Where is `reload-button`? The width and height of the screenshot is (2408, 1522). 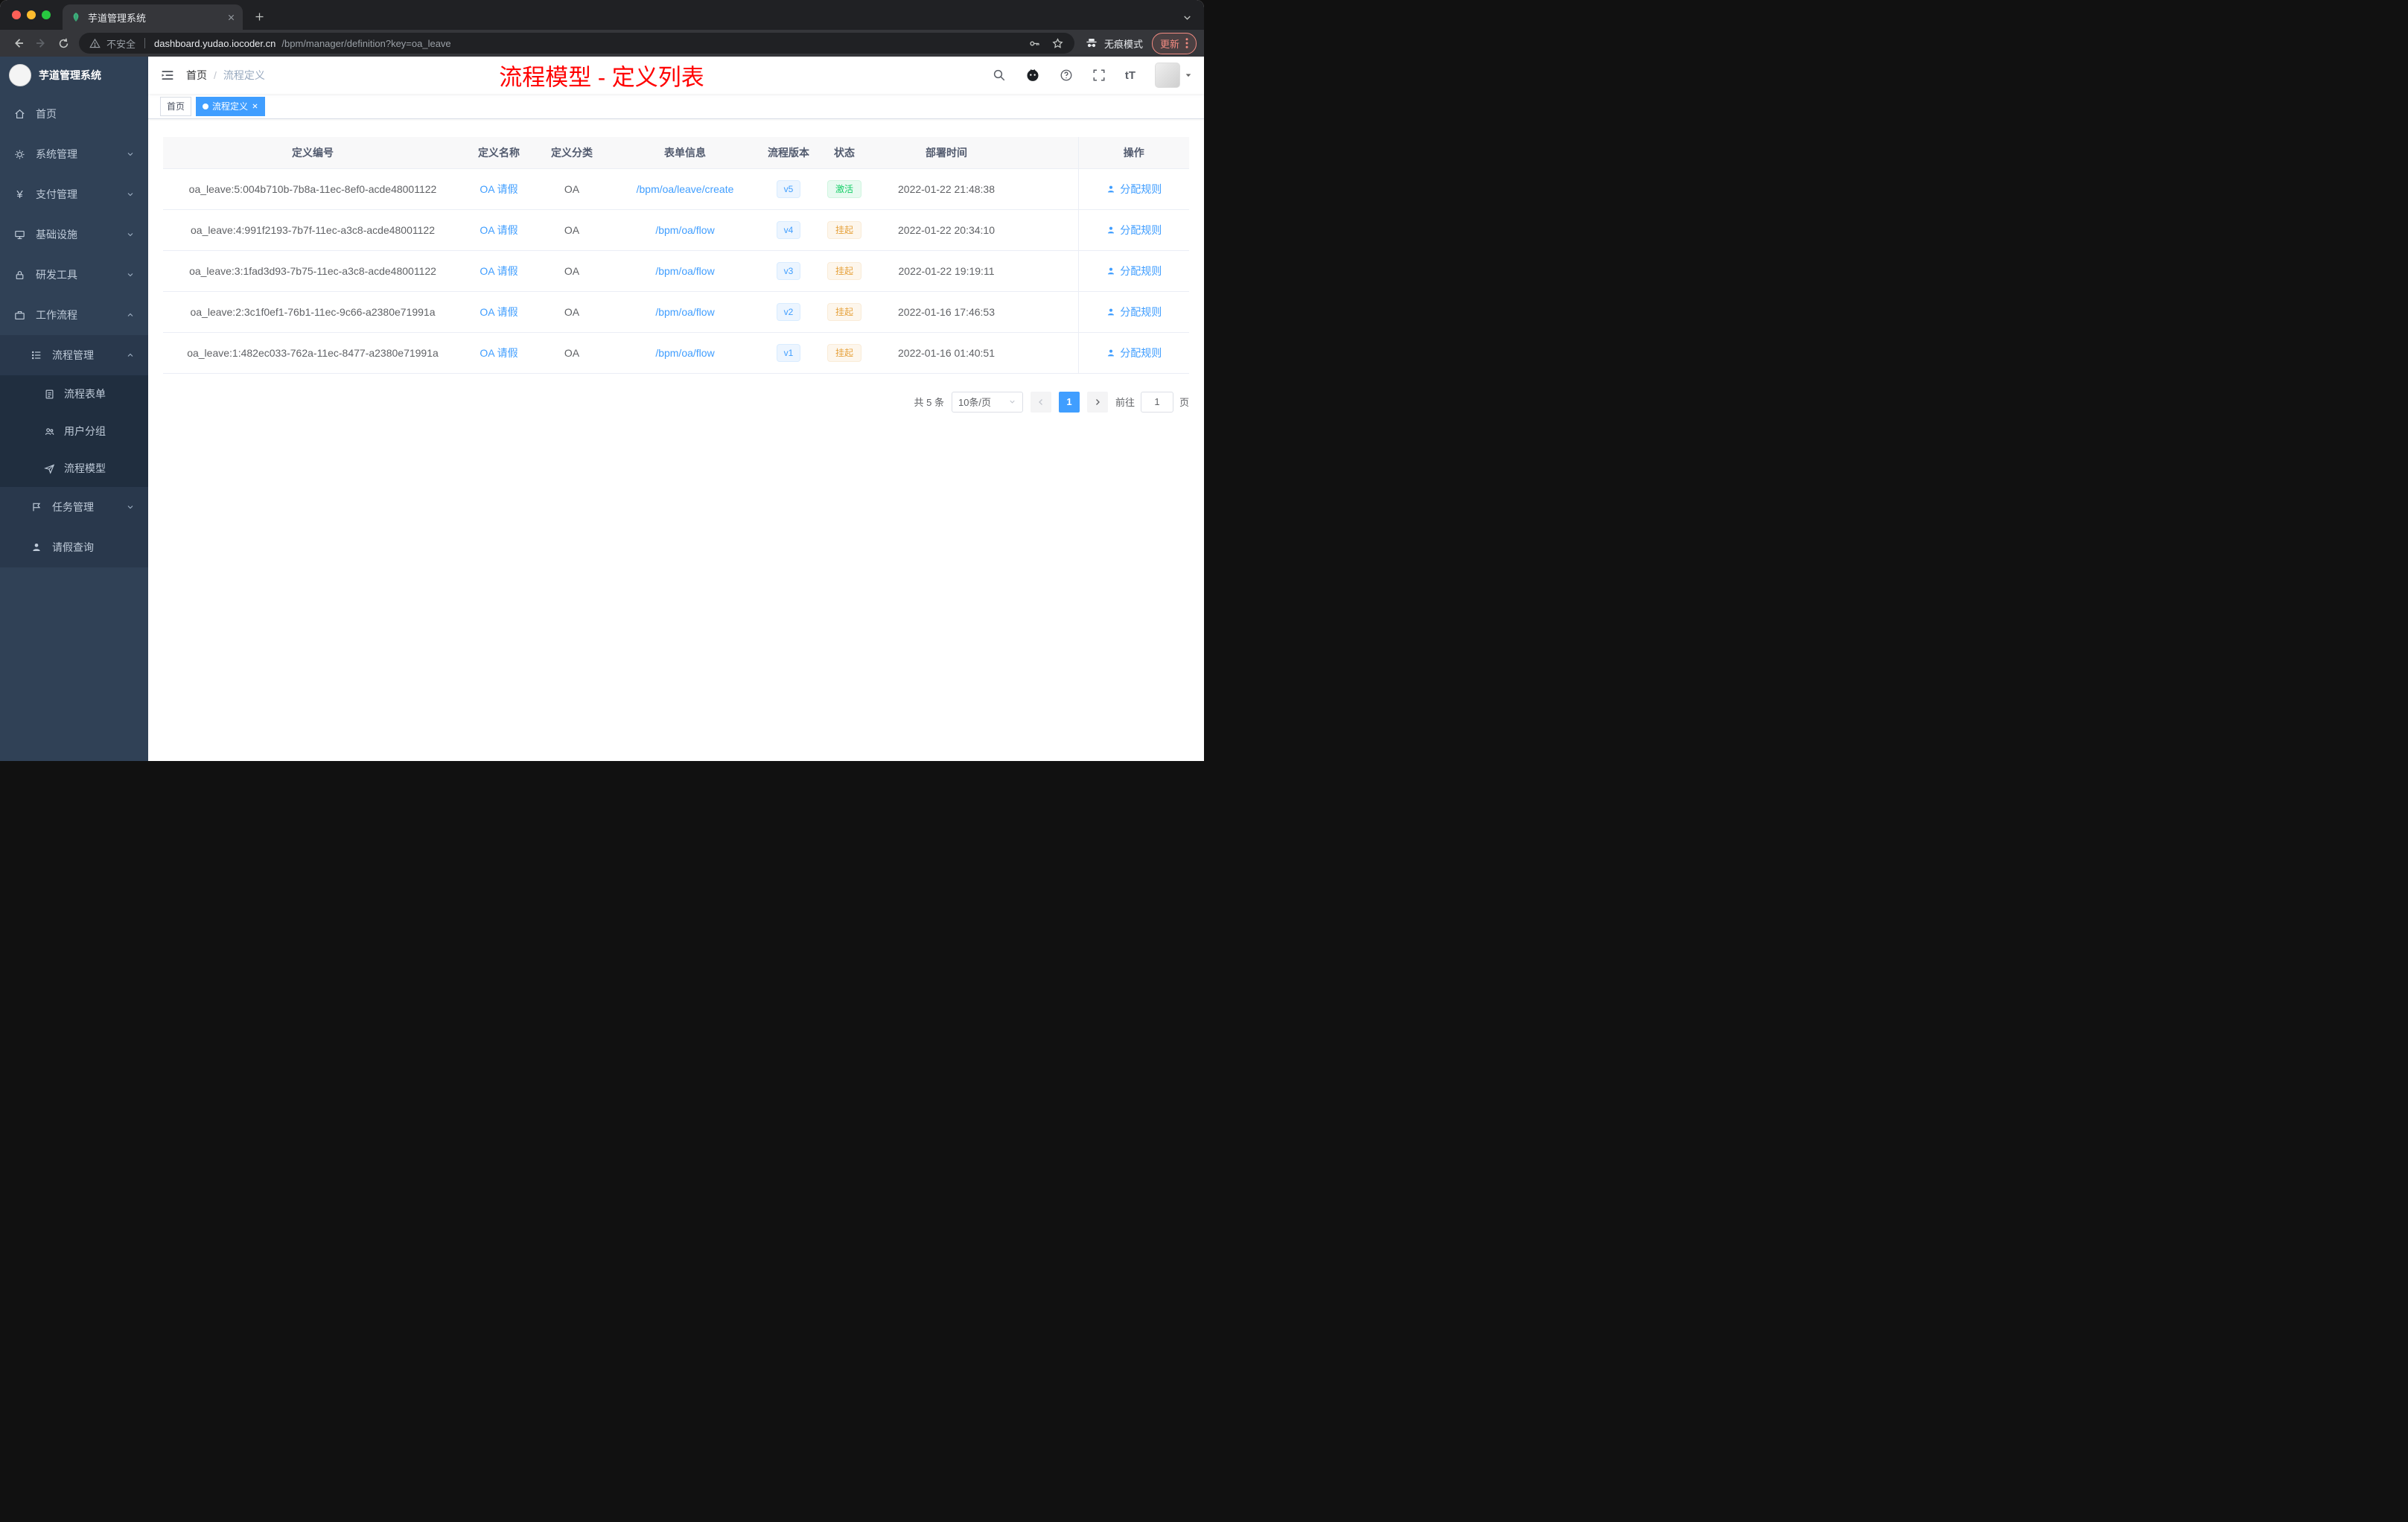 reload-button is located at coordinates (63, 43).